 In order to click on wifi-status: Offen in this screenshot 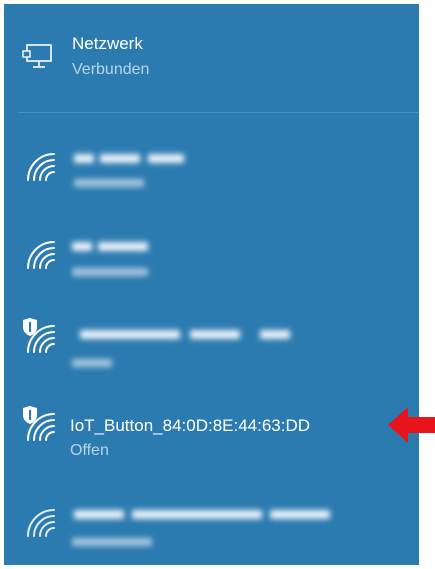, I will do `click(89, 450)`.